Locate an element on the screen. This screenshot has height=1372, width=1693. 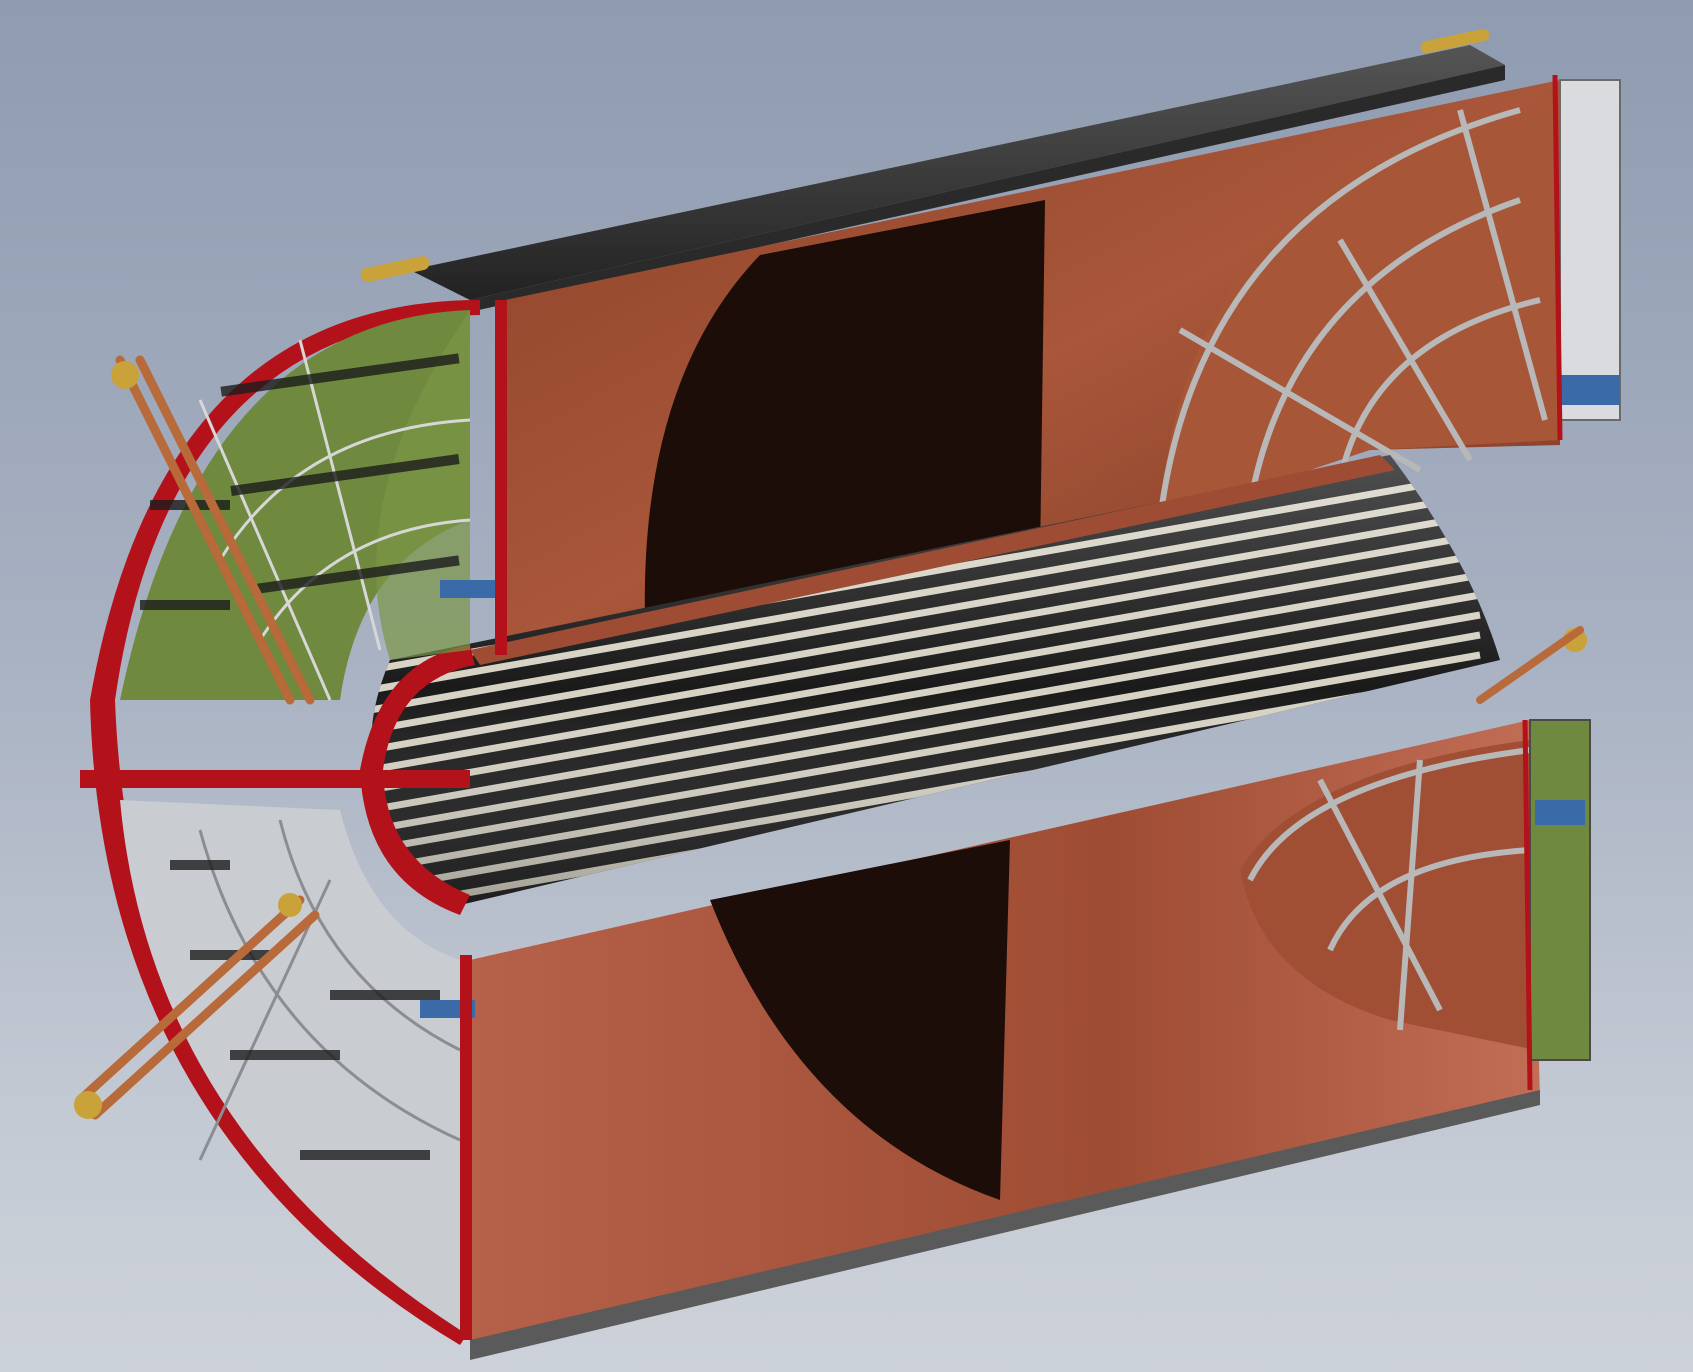
frame-divider is located at coordinates (275, 779).